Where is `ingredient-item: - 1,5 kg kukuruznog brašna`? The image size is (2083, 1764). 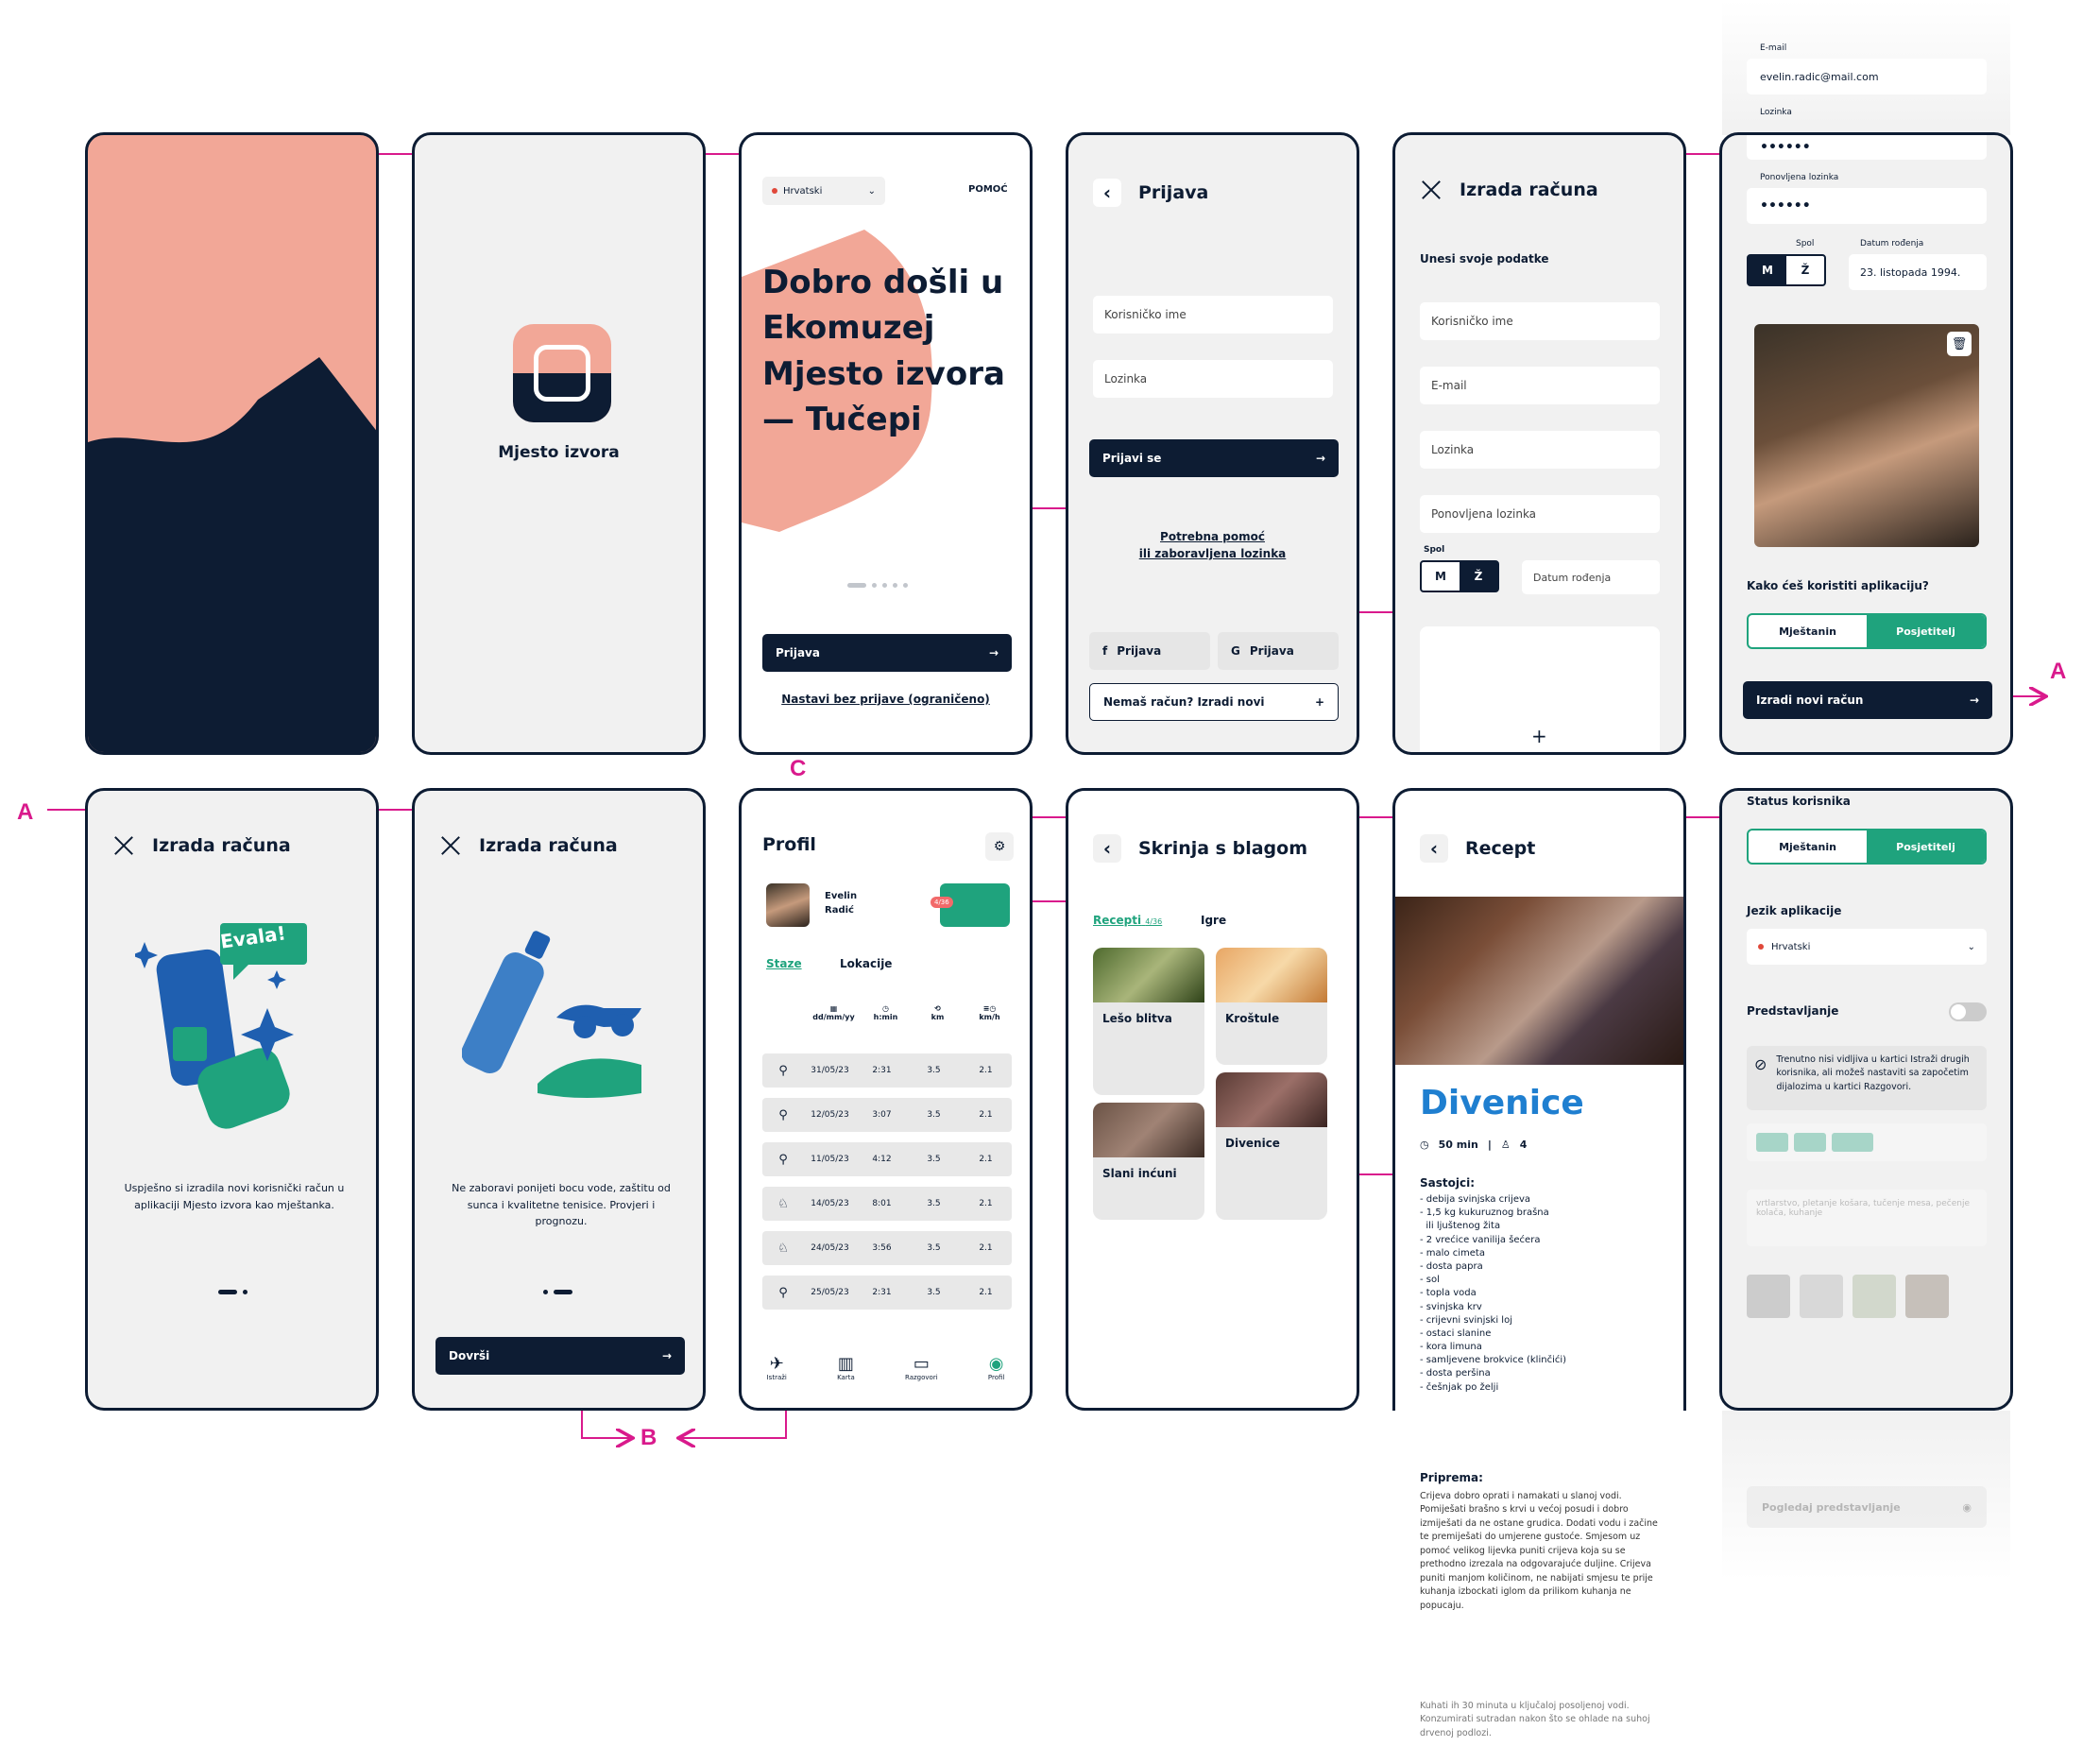 ingredient-item: - 1,5 kg kukuruznog brašna is located at coordinates (1485, 1213).